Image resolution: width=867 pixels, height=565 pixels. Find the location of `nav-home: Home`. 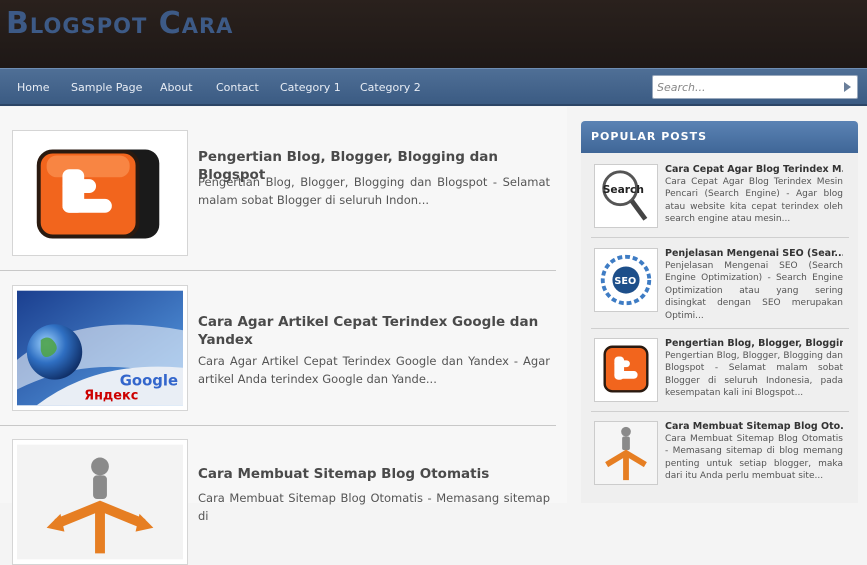

nav-home: Home is located at coordinates (33, 87).